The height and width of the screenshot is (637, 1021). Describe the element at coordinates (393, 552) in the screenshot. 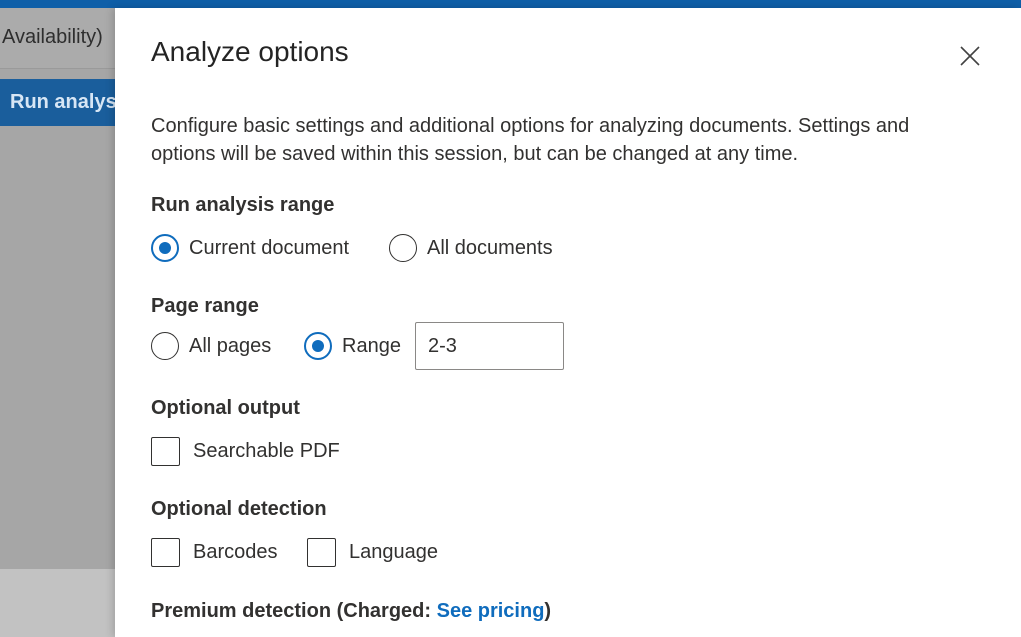

I see `checkbox-label: Language` at that location.